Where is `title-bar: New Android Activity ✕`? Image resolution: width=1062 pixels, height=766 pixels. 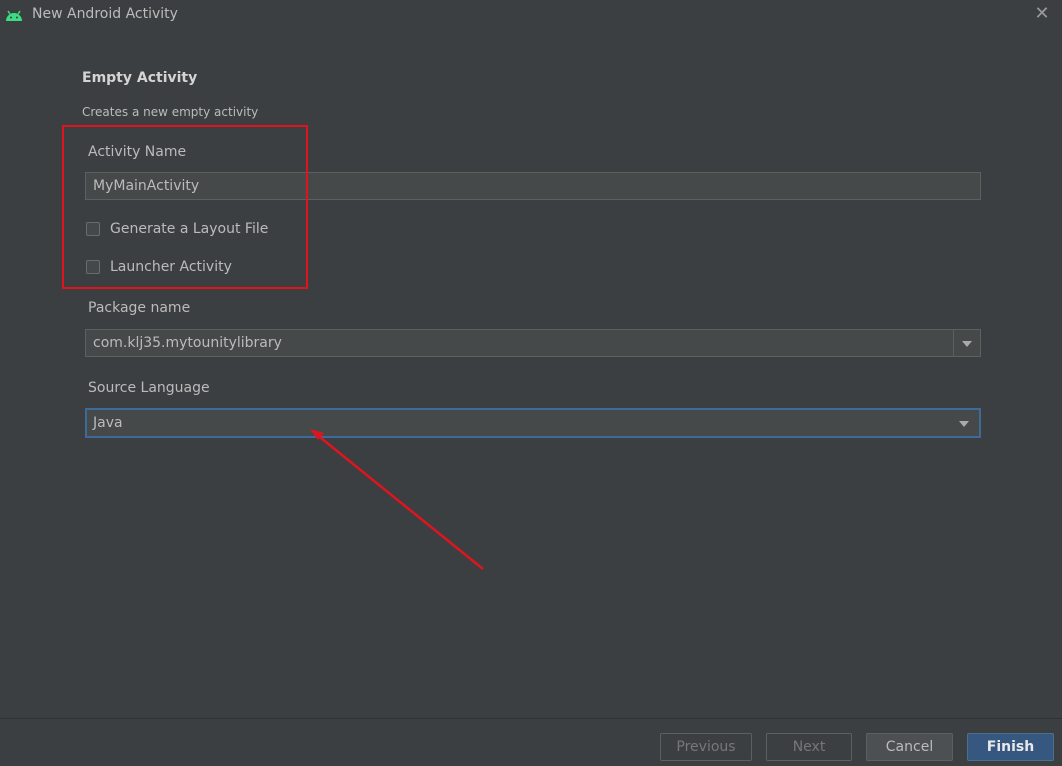 title-bar: New Android Activity ✕ is located at coordinates (531, 15).